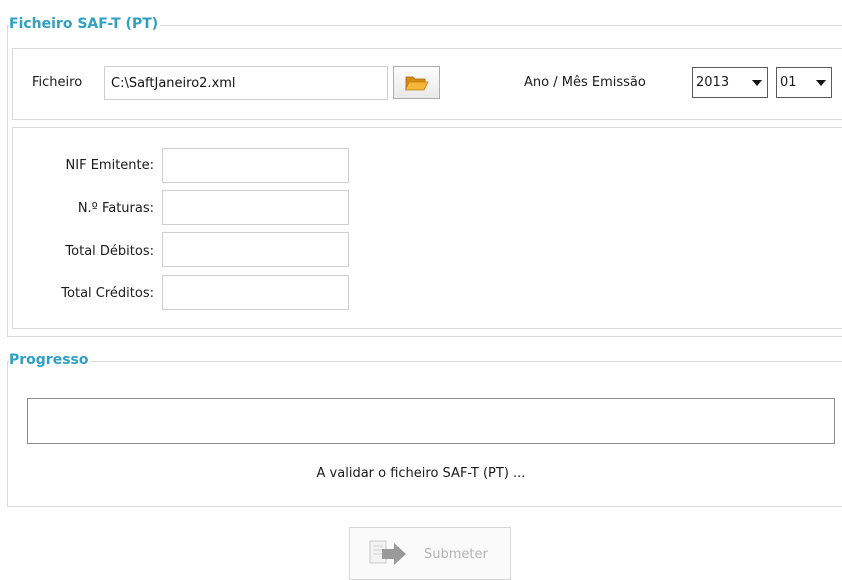 Image resolution: width=842 pixels, height=580 pixels. Describe the element at coordinates (585, 82) in the screenshot. I see `period-label: Ano / Mês Emissão` at that location.